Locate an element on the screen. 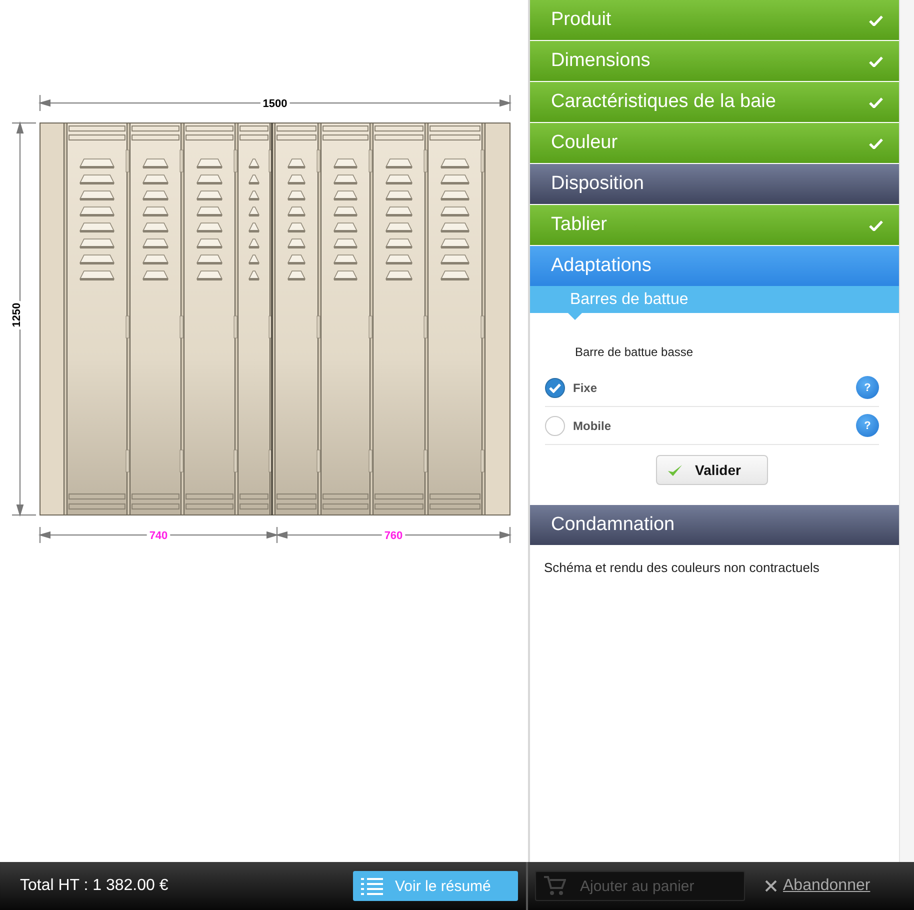 The height and width of the screenshot is (910, 914). scrollbar is located at coordinates (906, 431).